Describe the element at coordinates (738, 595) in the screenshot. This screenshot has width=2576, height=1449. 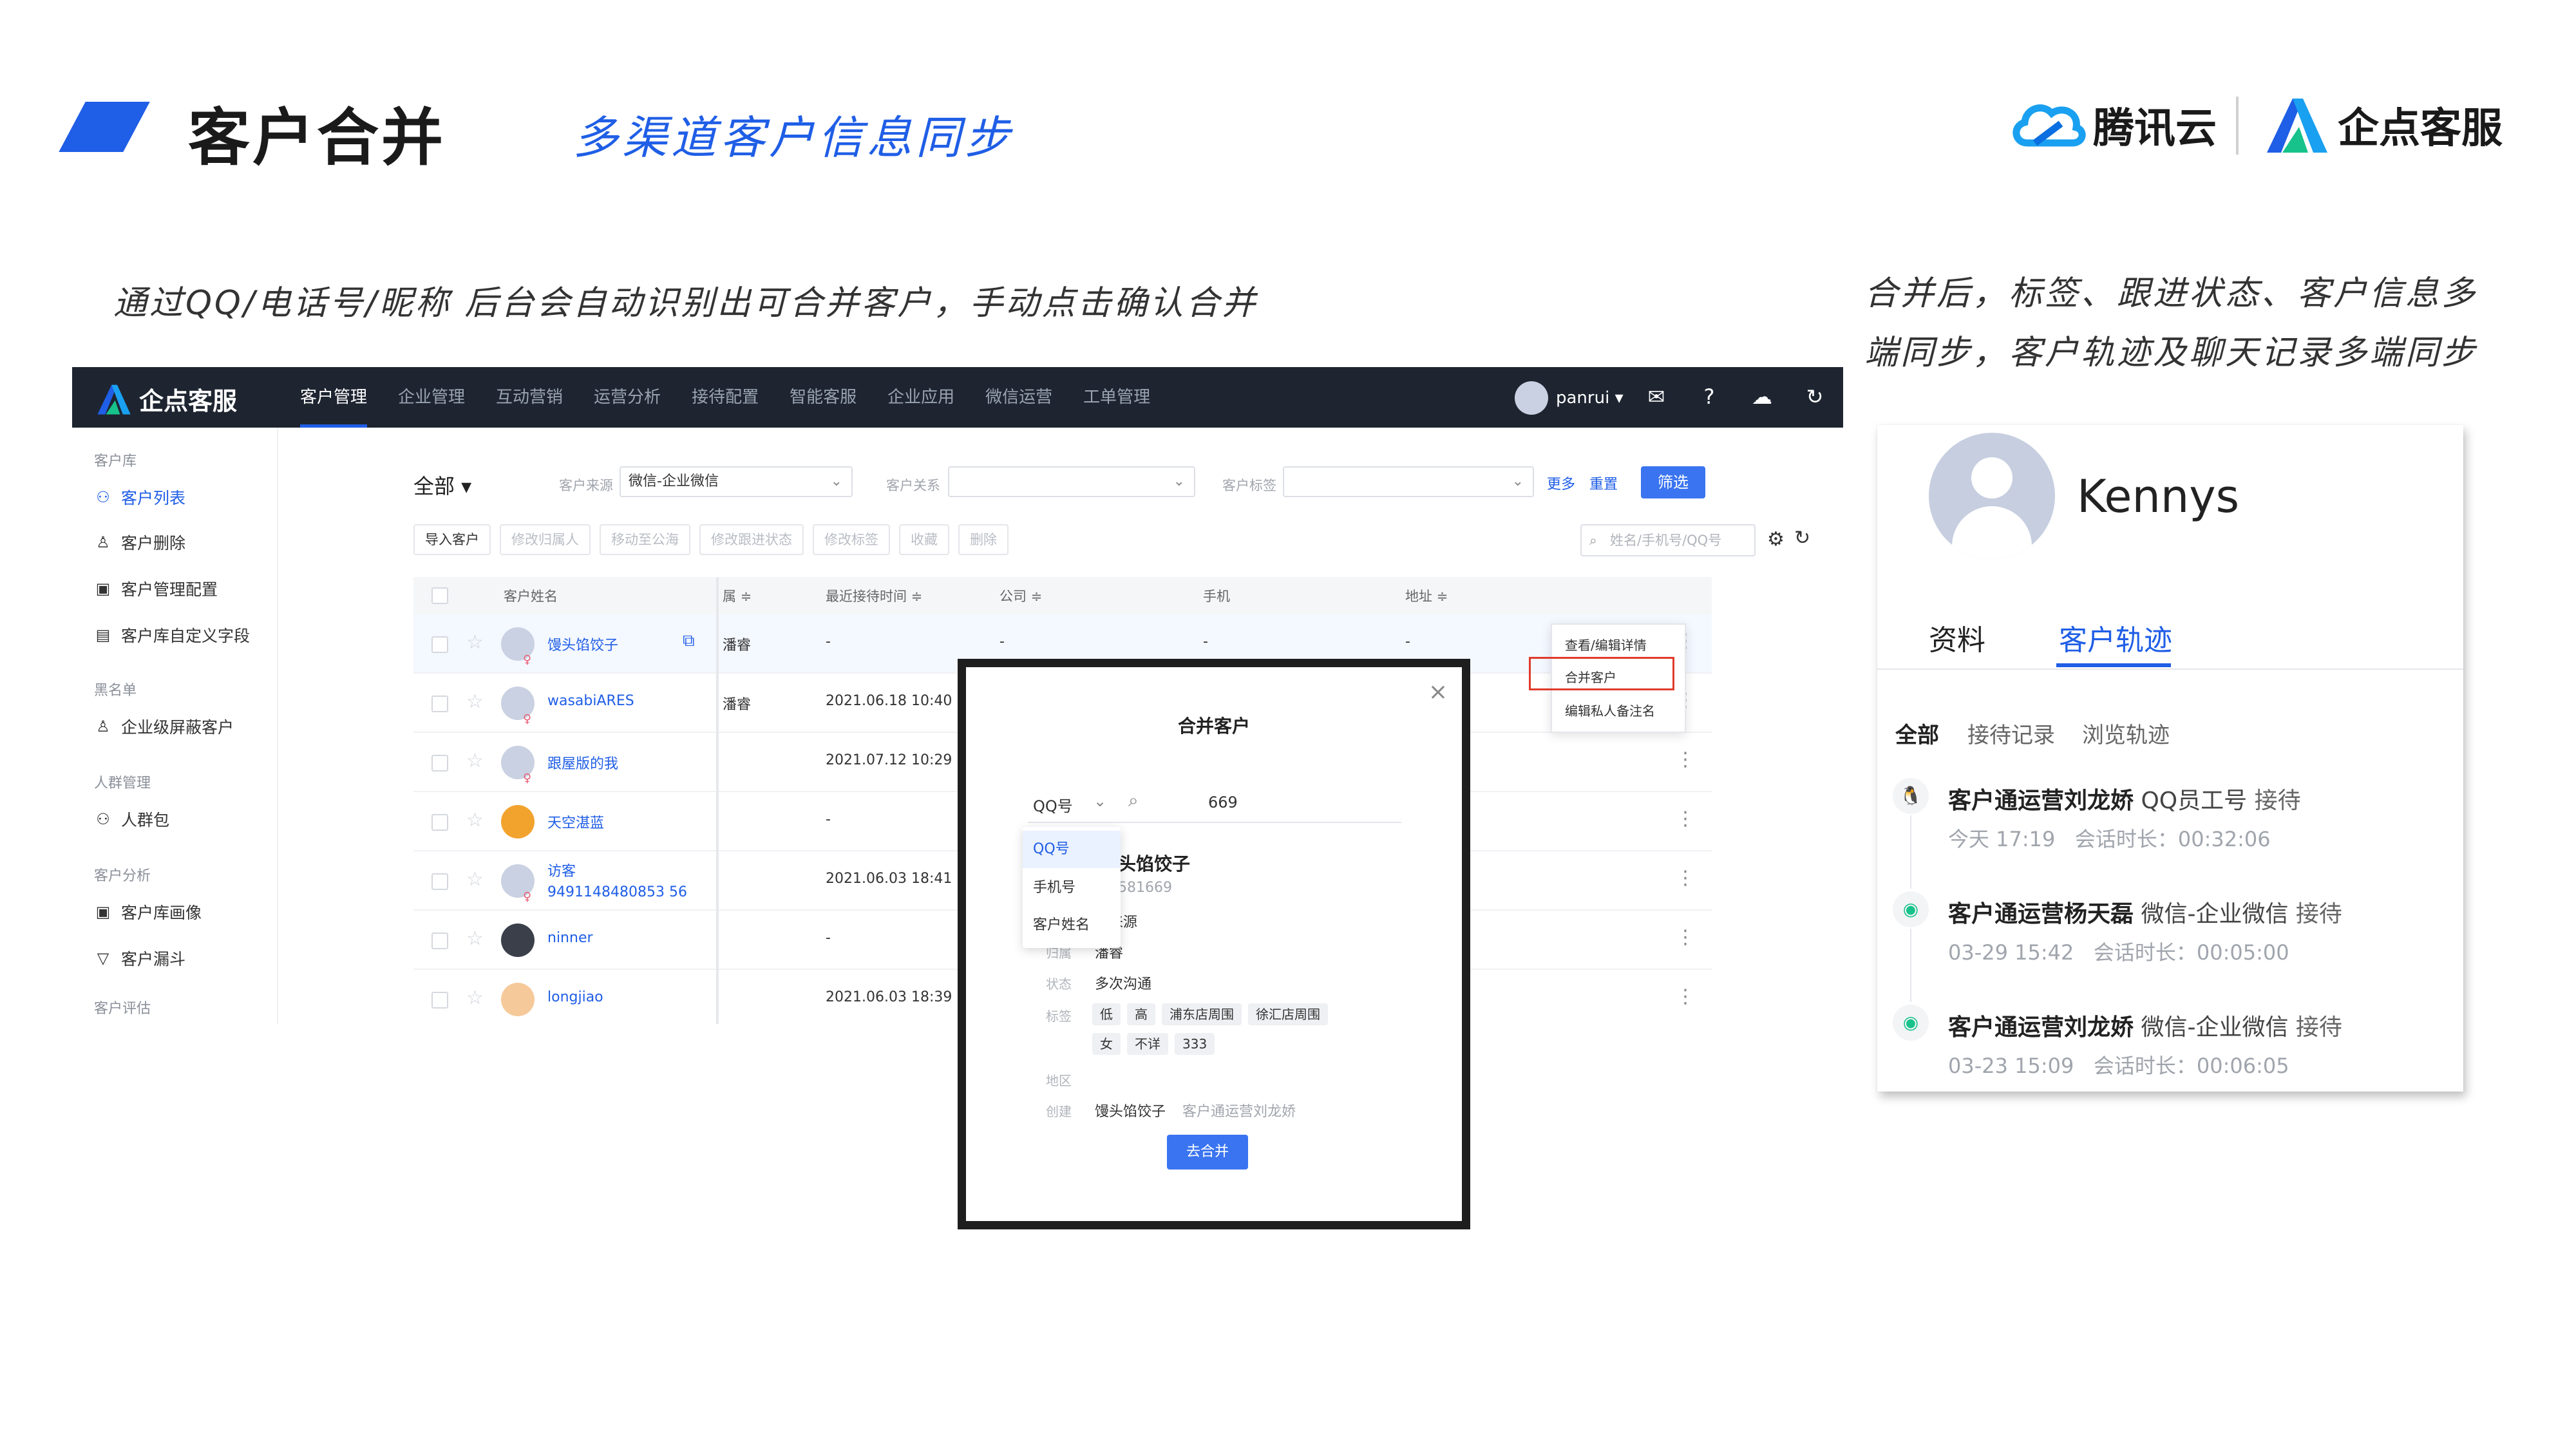
I see `col-owner: 属 ≑` at that location.